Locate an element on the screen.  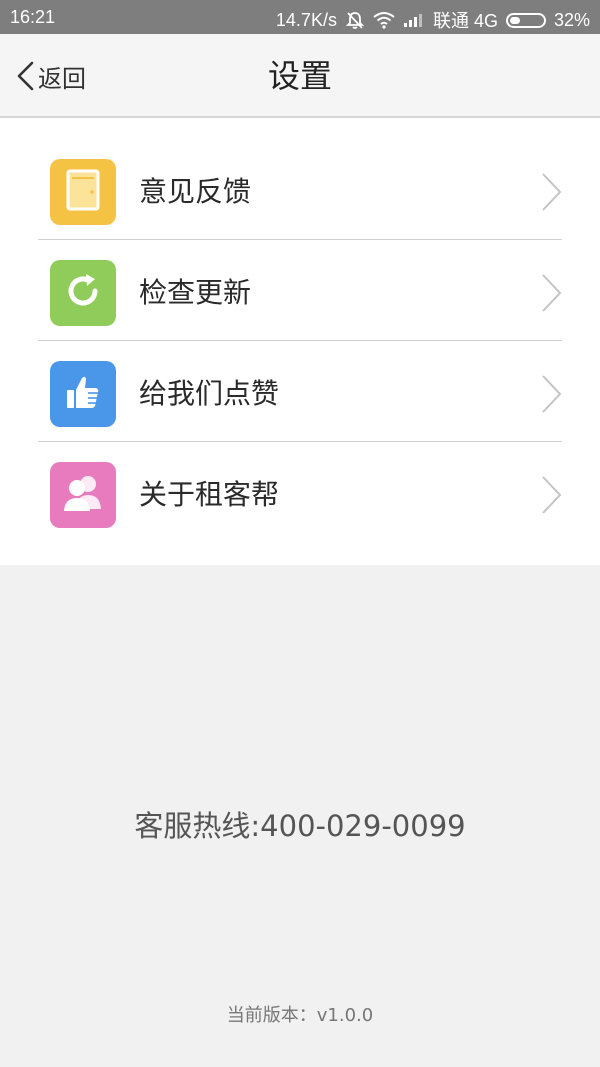
status-time: 16:21 is located at coordinates (33, 17).